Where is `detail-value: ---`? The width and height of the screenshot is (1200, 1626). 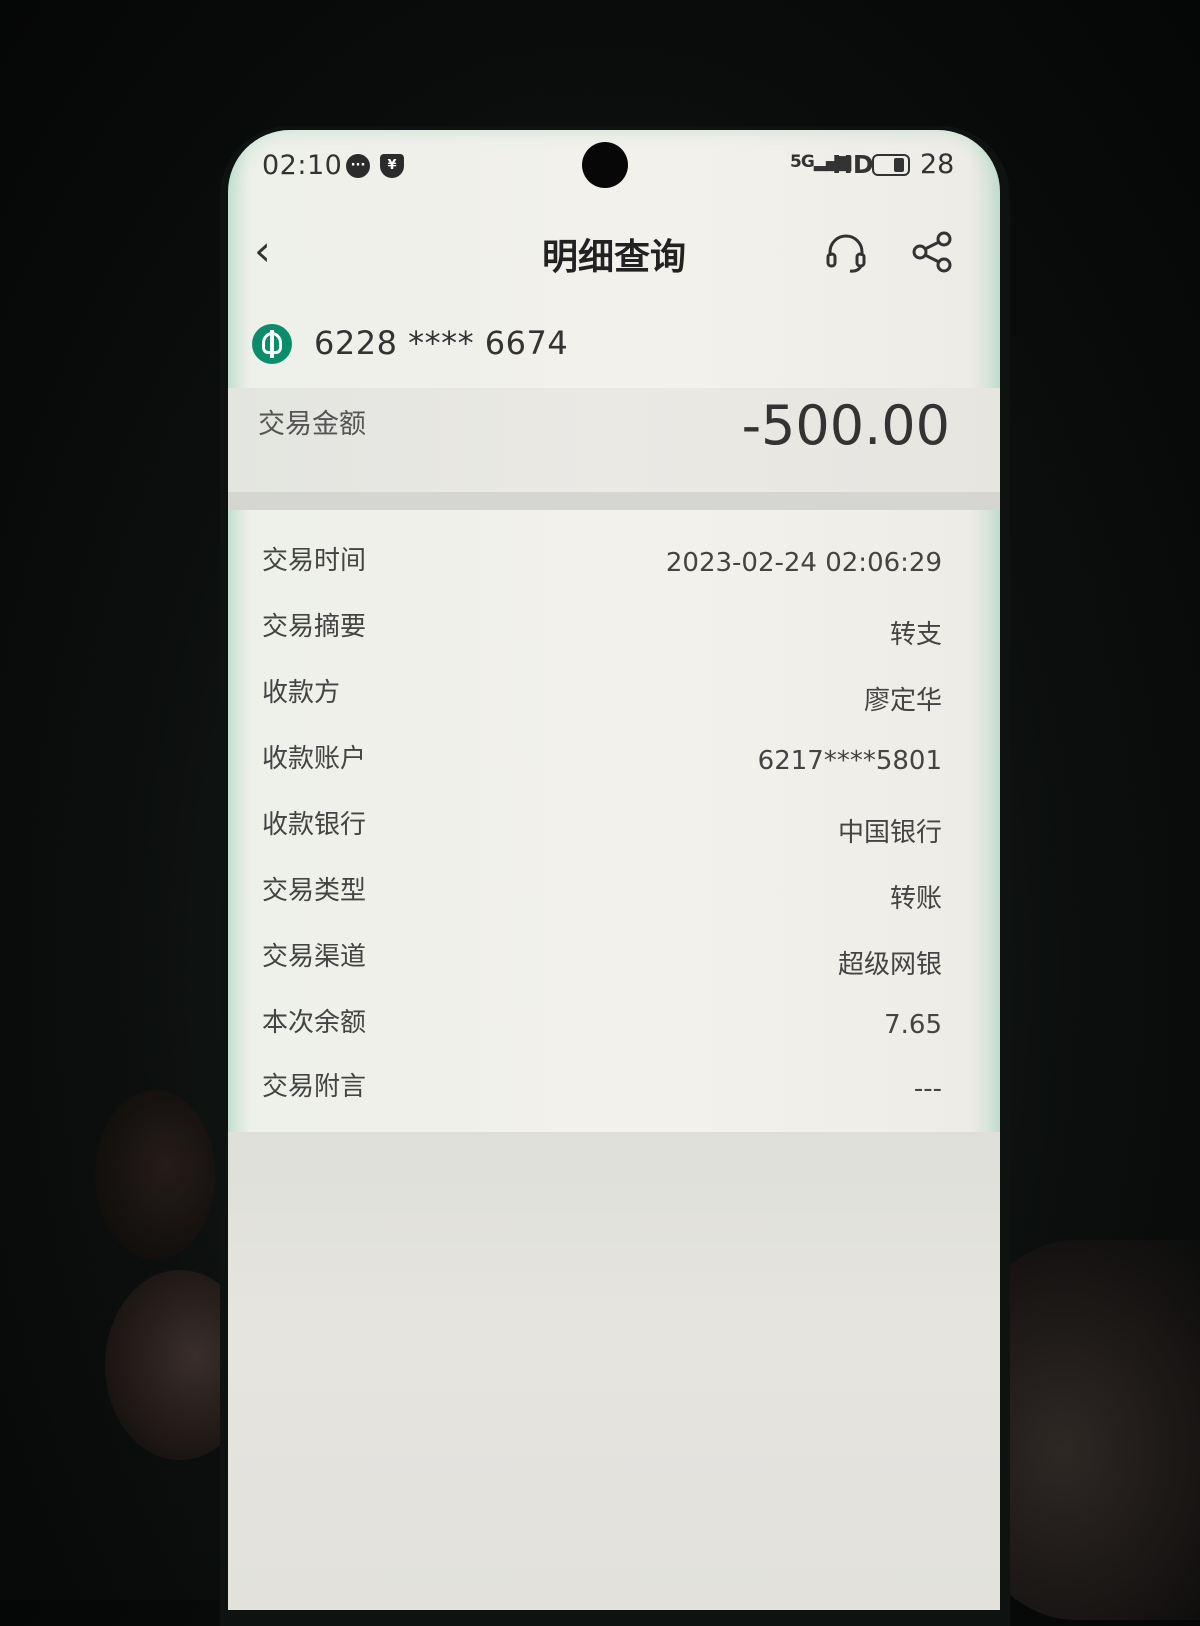
detail-value: --- is located at coordinates (927, 1089).